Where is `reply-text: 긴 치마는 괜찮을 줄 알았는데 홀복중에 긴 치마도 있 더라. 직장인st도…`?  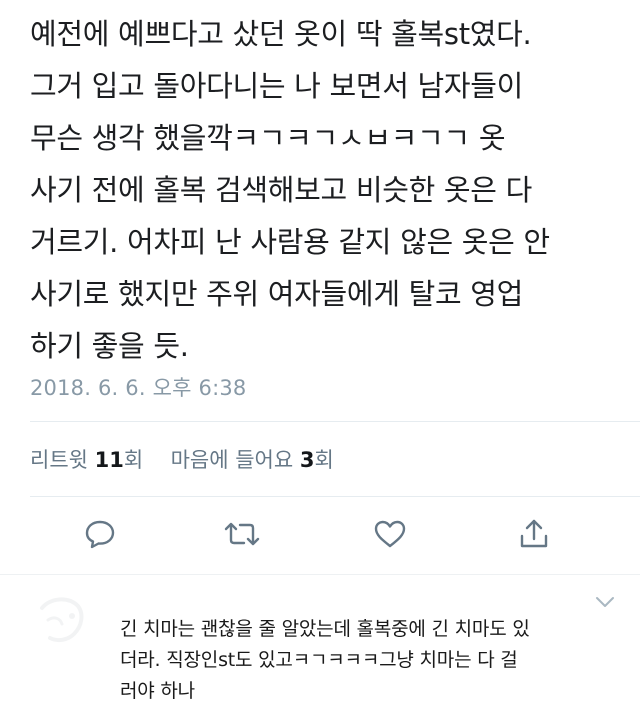 reply-text: 긴 치마는 괜찮을 줄 알았는데 홀복중에 긴 치마도 있 더라. 직장인st도… is located at coordinates (372, 660).